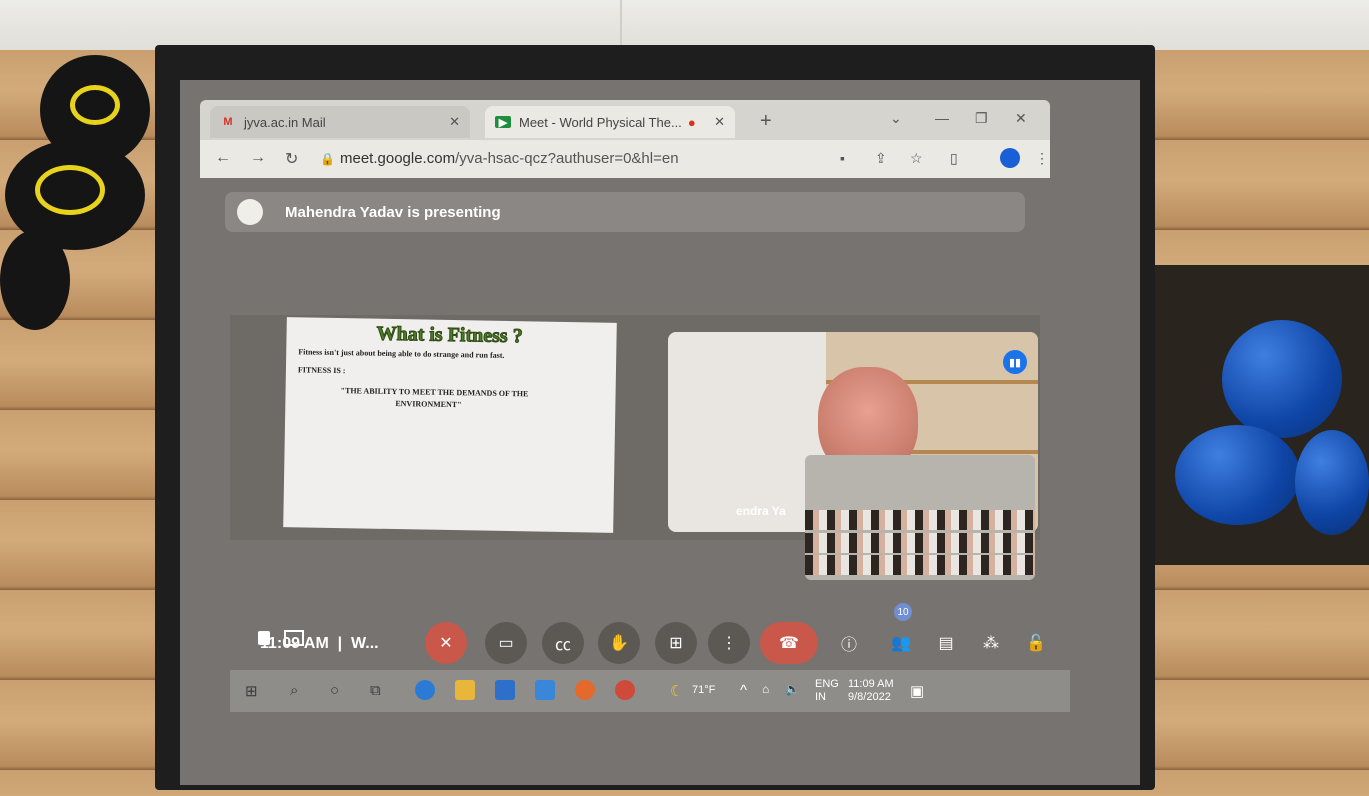  What do you see at coordinates (981, 118) in the screenshot?
I see `restore-button: ❐` at bounding box center [981, 118].